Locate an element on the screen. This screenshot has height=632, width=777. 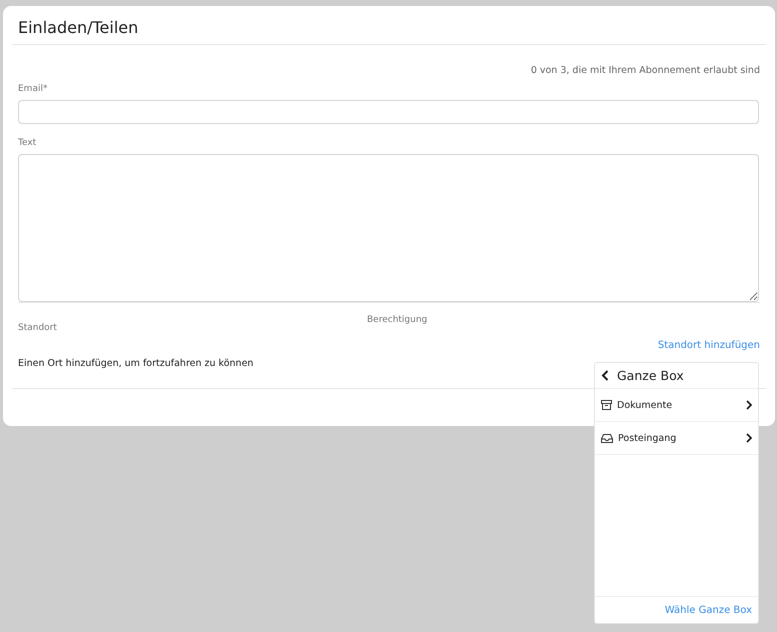
inbox-icon is located at coordinates (607, 438).